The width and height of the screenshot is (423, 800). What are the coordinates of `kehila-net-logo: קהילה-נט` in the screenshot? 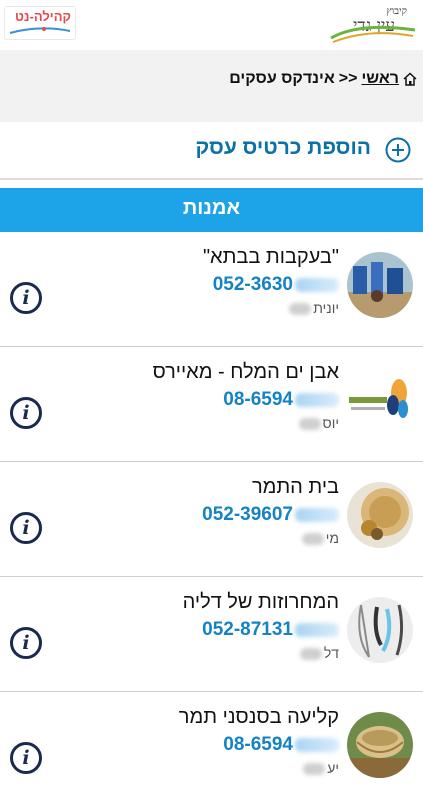 It's located at (40, 23).